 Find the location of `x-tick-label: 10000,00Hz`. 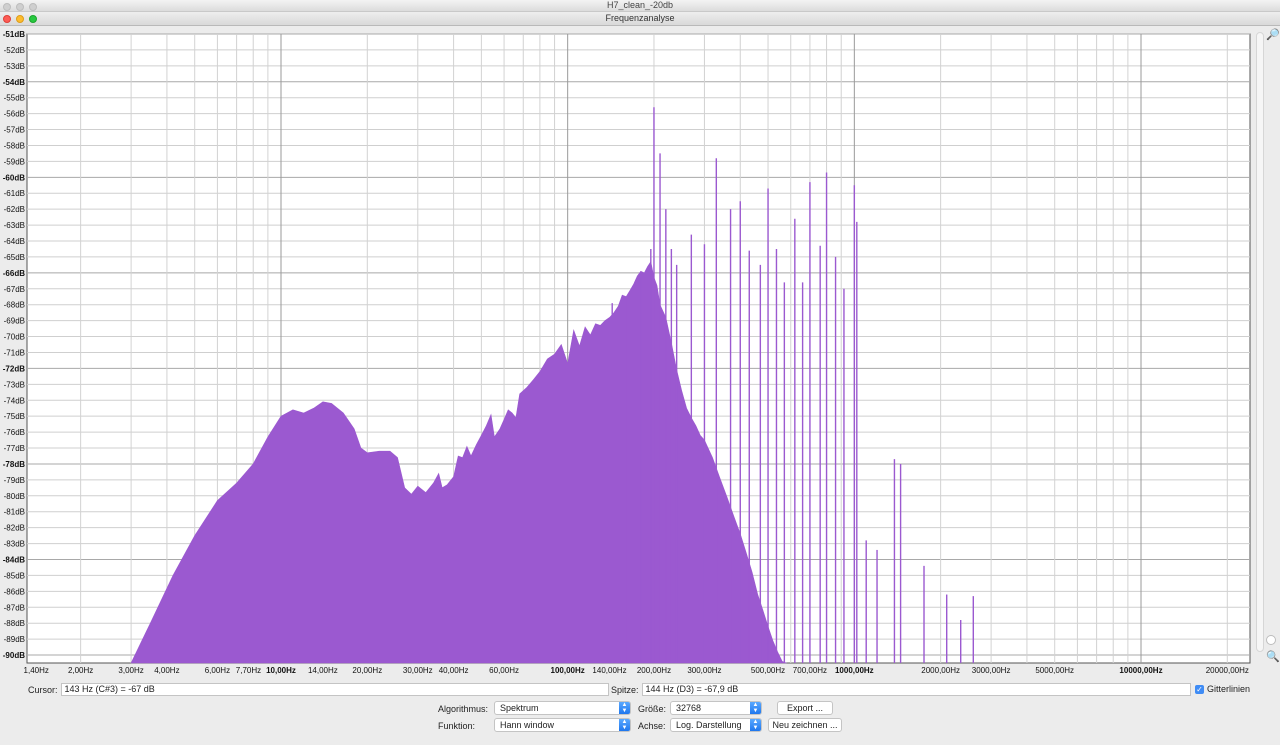

x-tick-label: 10000,00Hz is located at coordinates (1140, 670).